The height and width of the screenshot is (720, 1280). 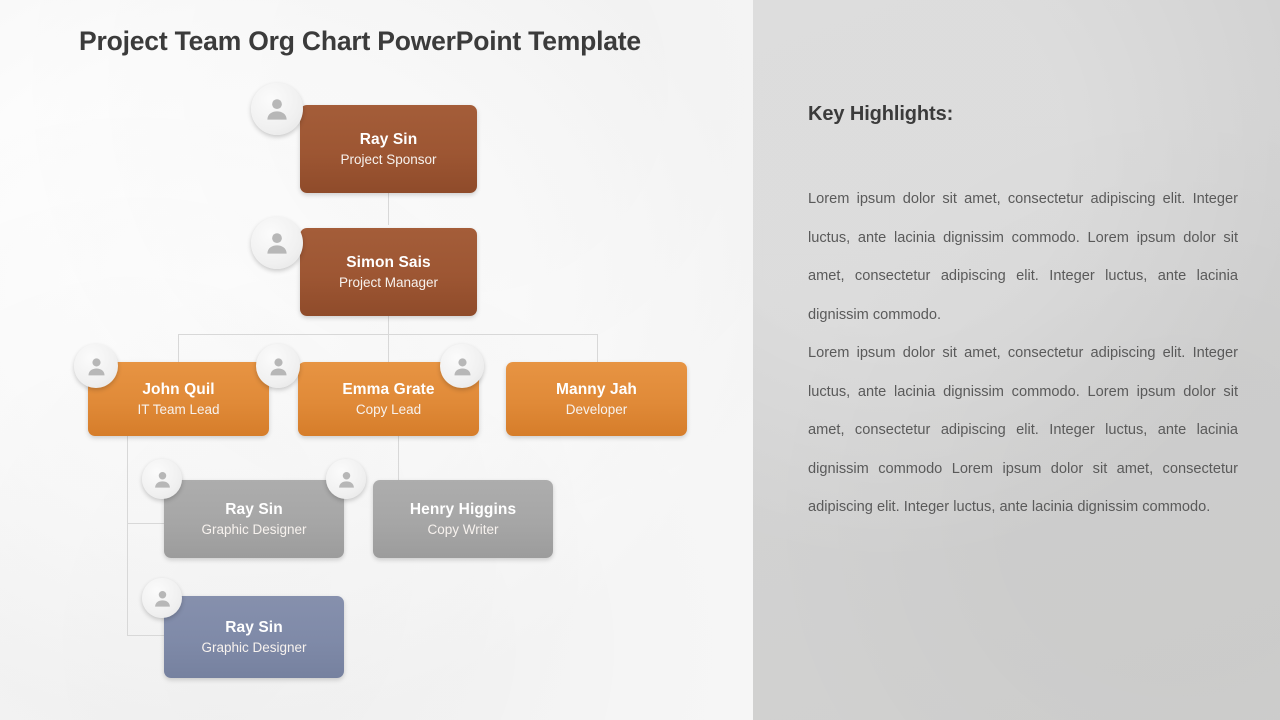 What do you see at coordinates (463, 509) in the screenshot?
I see `org-node-name: Henry Higgins` at bounding box center [463, 509].